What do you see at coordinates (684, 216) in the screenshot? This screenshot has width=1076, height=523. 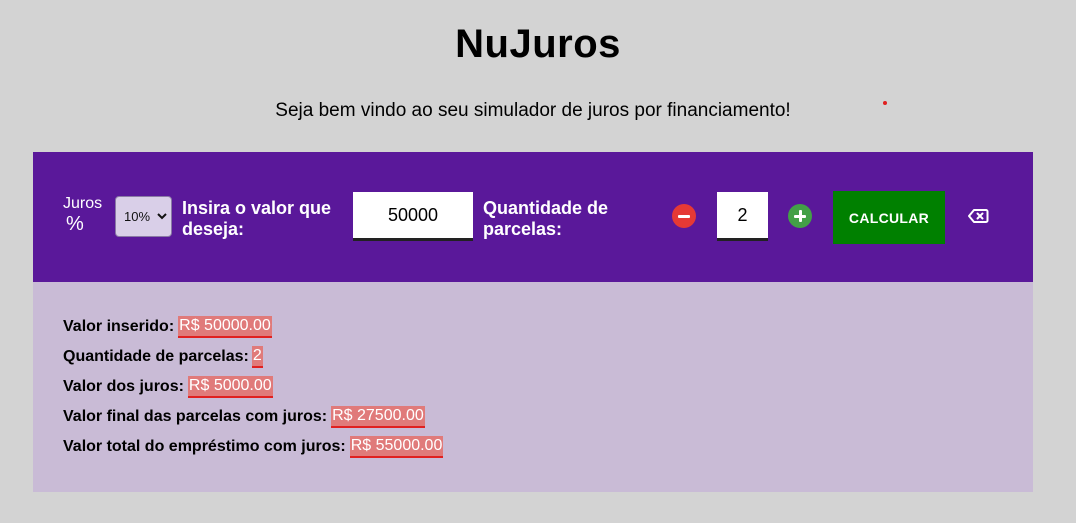 I see `decrease-installments-button` at bounding box center [684, 216].